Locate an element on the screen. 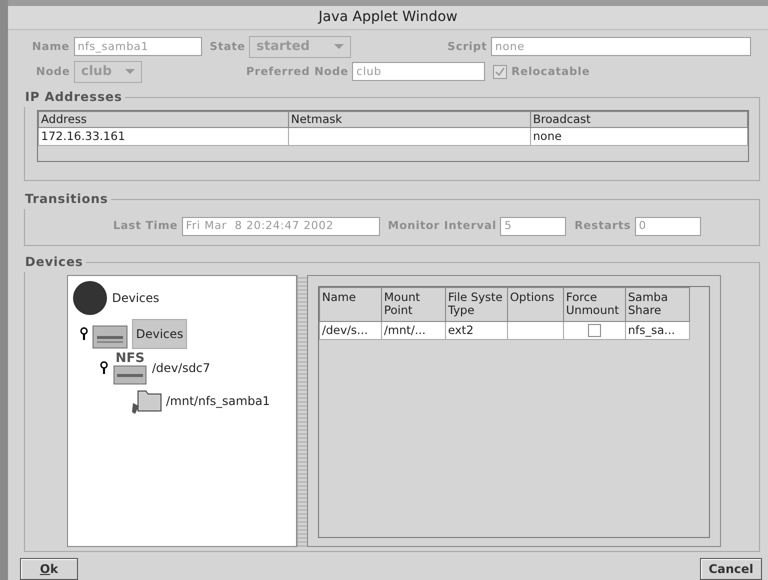  cancel-button: Cancel is located at coordinates (731, 569).